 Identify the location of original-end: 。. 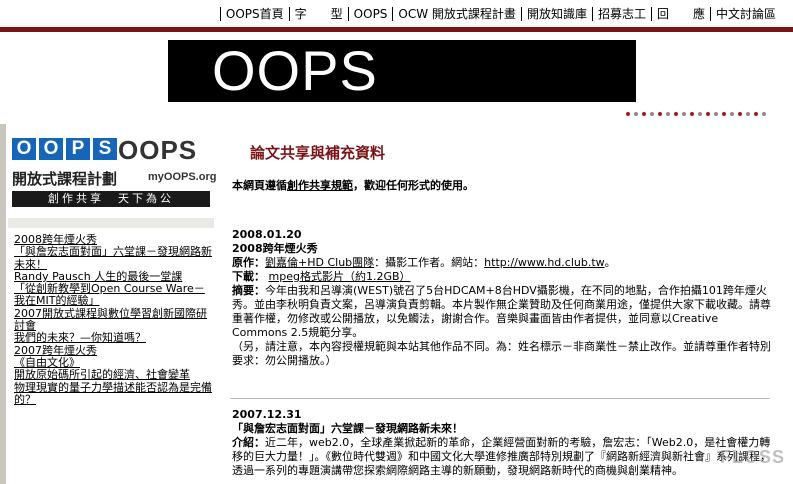
(610, 262).